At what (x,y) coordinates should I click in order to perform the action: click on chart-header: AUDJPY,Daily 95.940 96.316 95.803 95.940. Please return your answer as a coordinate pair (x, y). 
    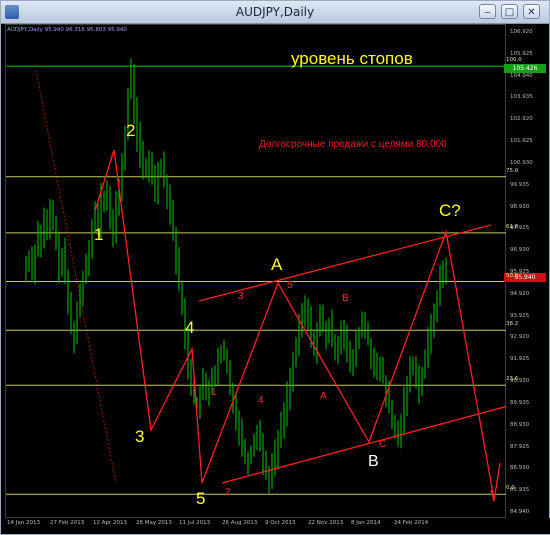
    Looking at the image, I should click on (67, 30).